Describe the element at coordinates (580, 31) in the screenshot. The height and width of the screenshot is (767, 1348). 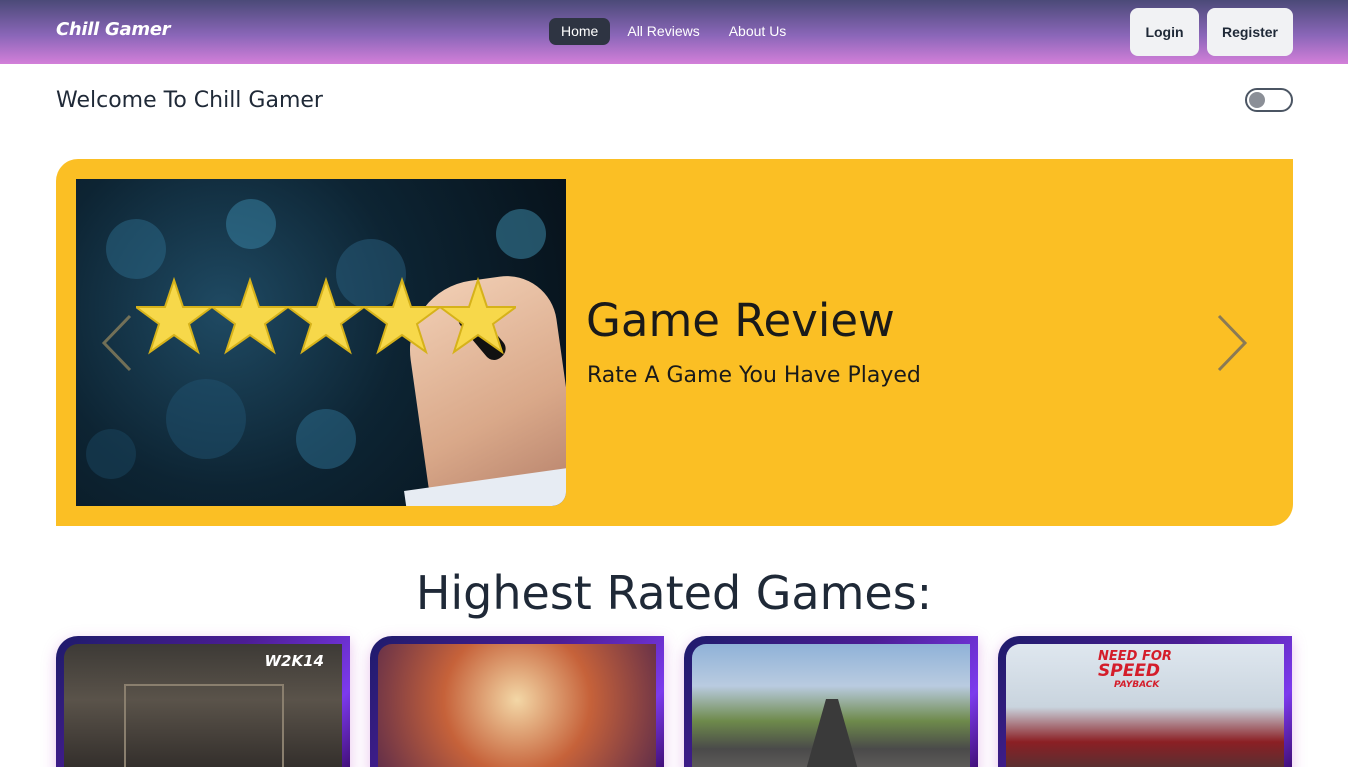
I see `nav-link-home: Home` at that location.